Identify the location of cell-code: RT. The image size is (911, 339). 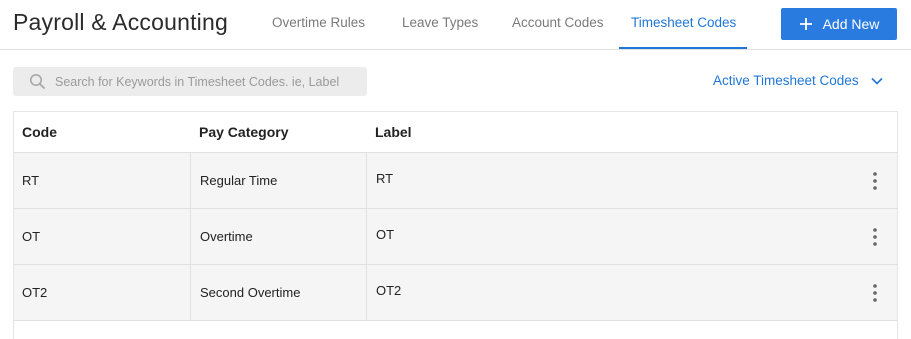
(31, 180).